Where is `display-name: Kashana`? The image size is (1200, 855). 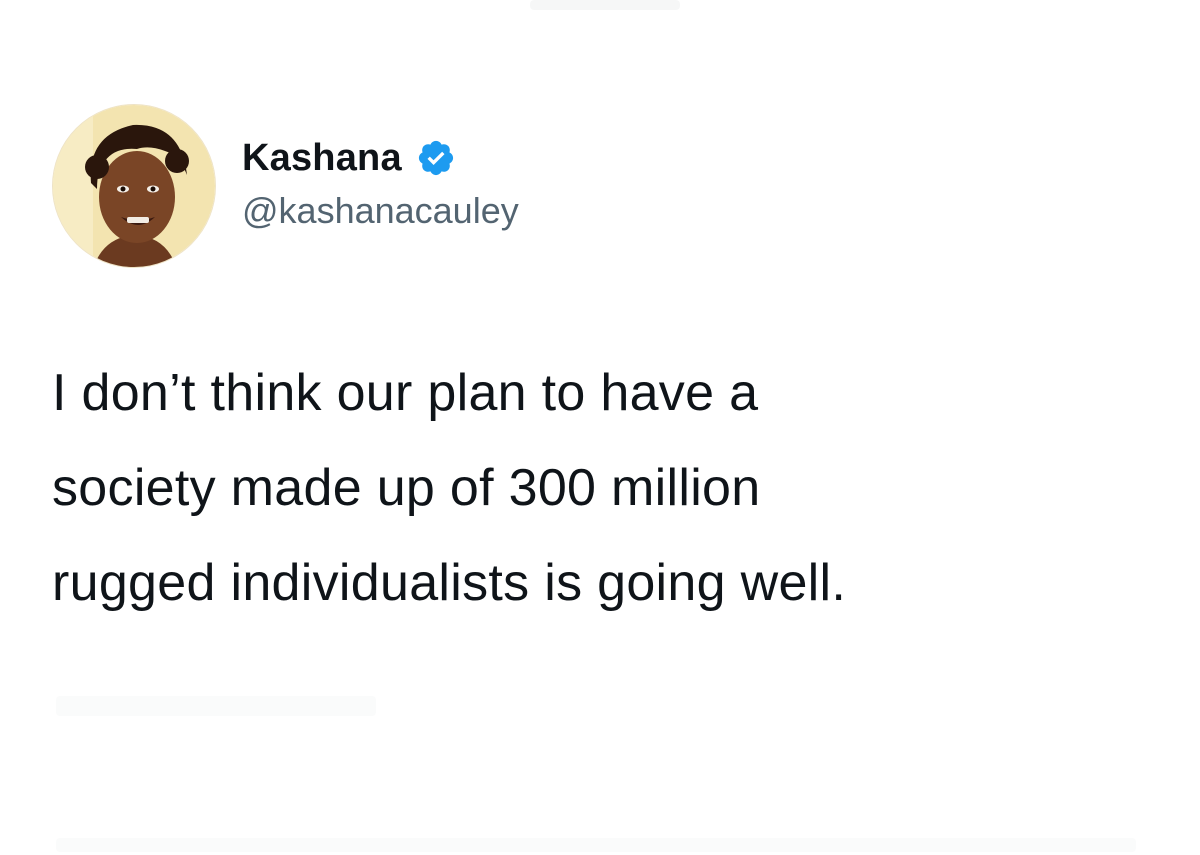
display-name: Kashana is located at coordinates (322, 158).